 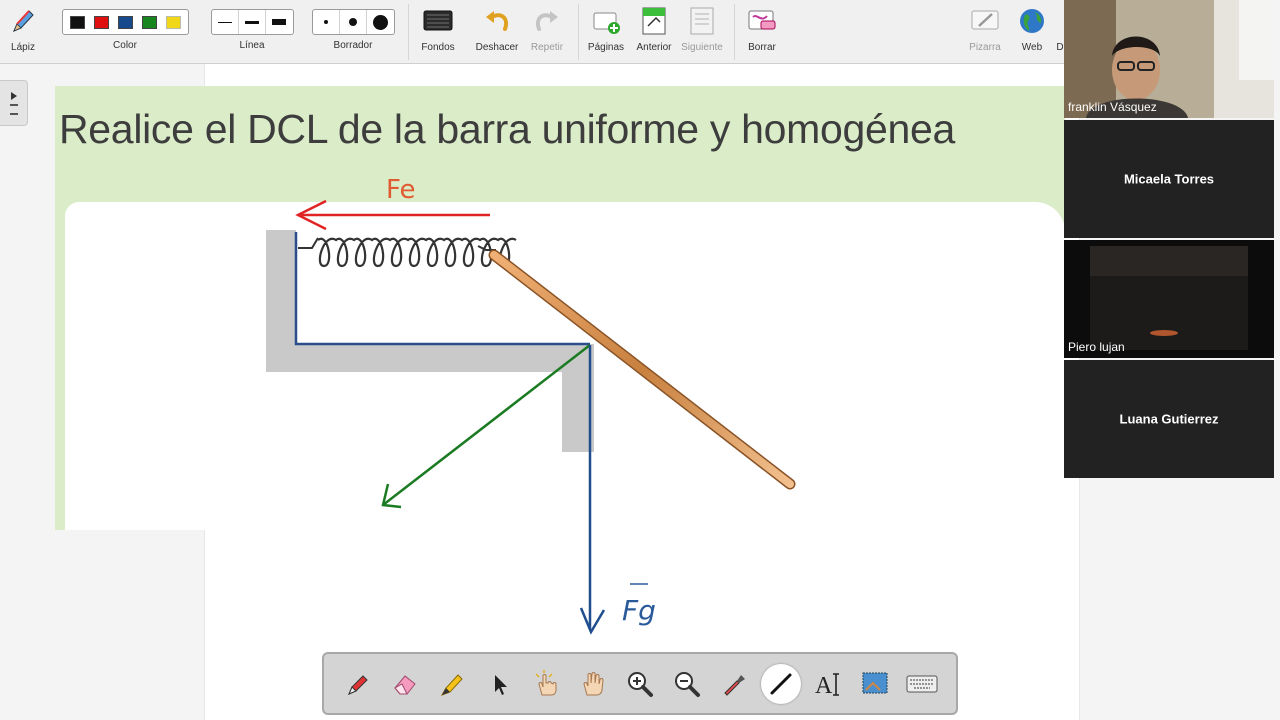 I want to click on straight-line-icon, so click(x=781, y=683).